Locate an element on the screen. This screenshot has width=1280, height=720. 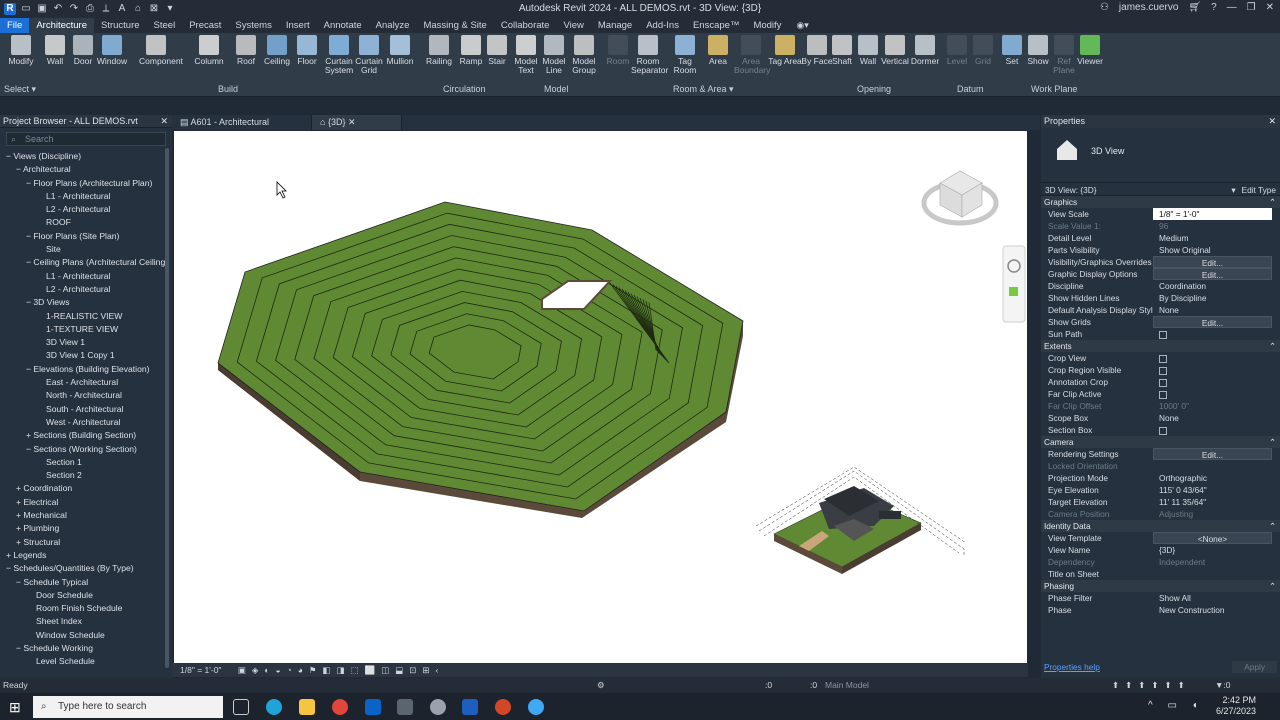
browser-item: North - Architectural is located at coordinates (86, 395).